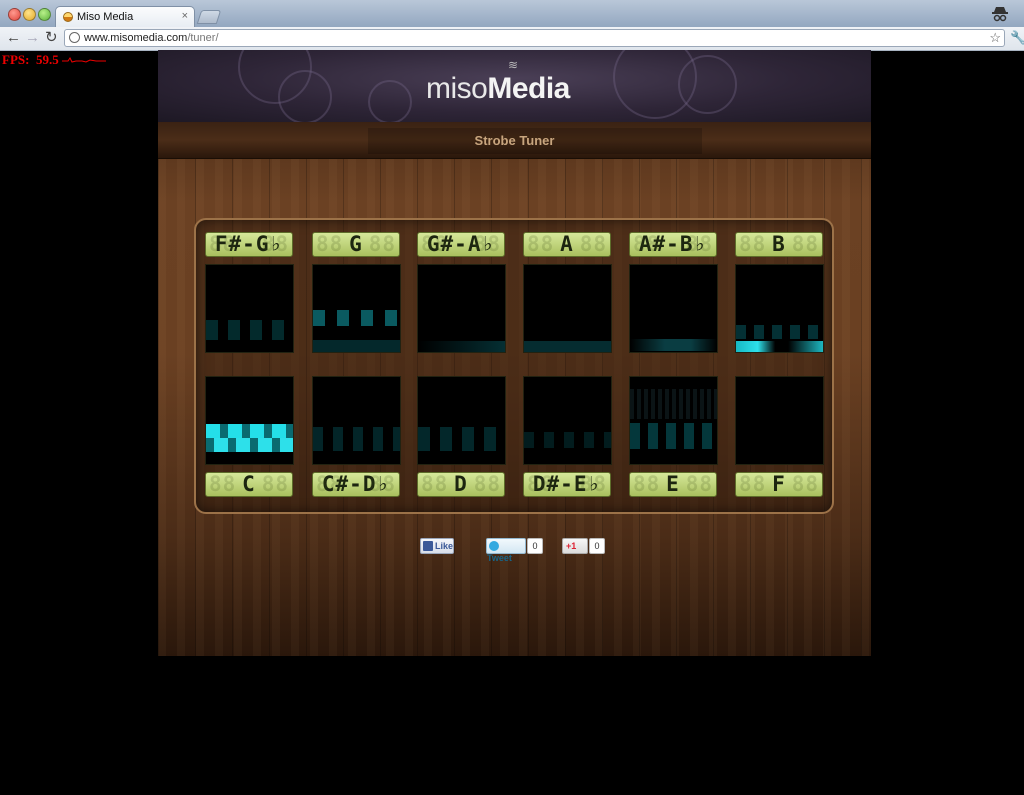 The image size is (1024, 795). I want to click on steam-icon: ≋, so click(513, 65).